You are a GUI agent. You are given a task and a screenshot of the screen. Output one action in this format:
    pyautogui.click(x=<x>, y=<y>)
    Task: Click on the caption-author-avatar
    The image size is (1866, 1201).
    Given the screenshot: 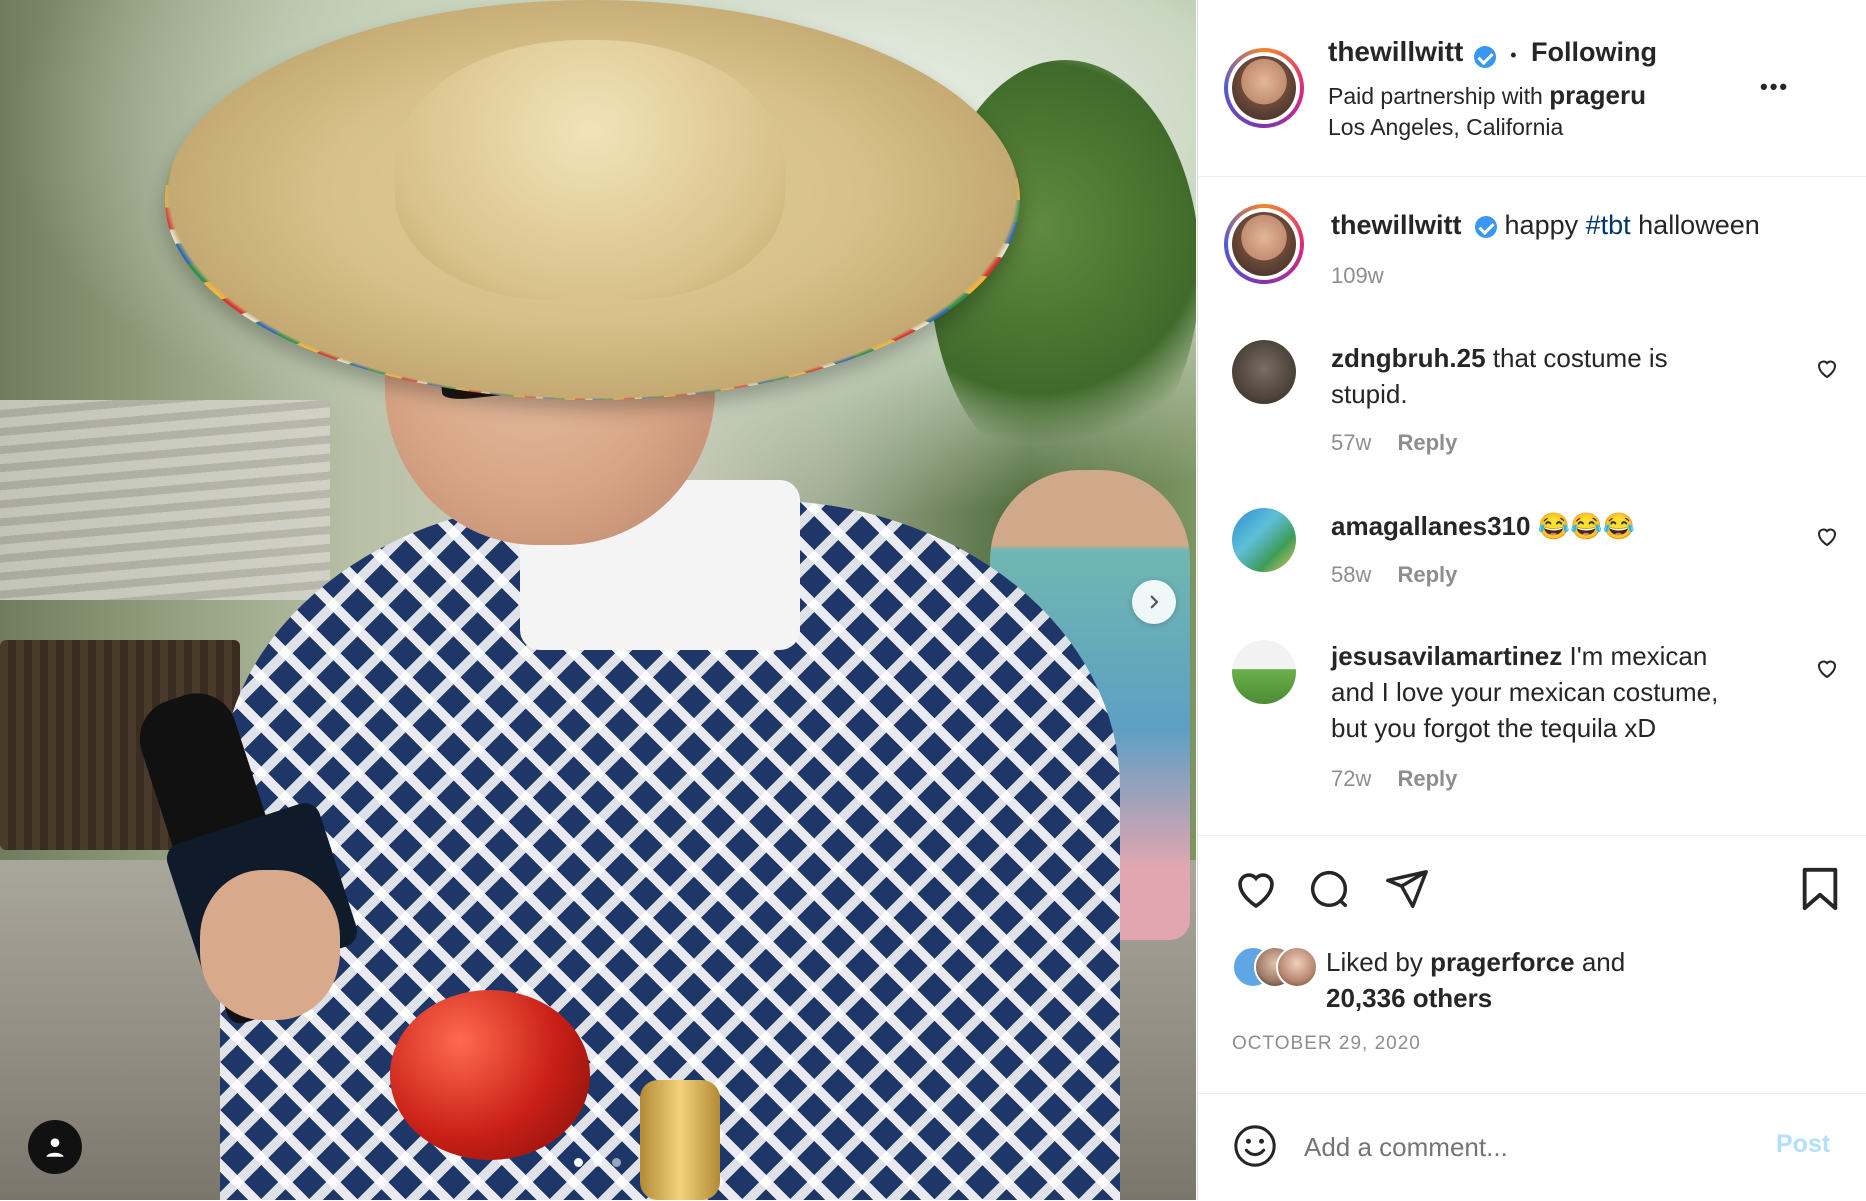 What is the action you would take?
    pyautogui.click(x=1264, y=244)
    